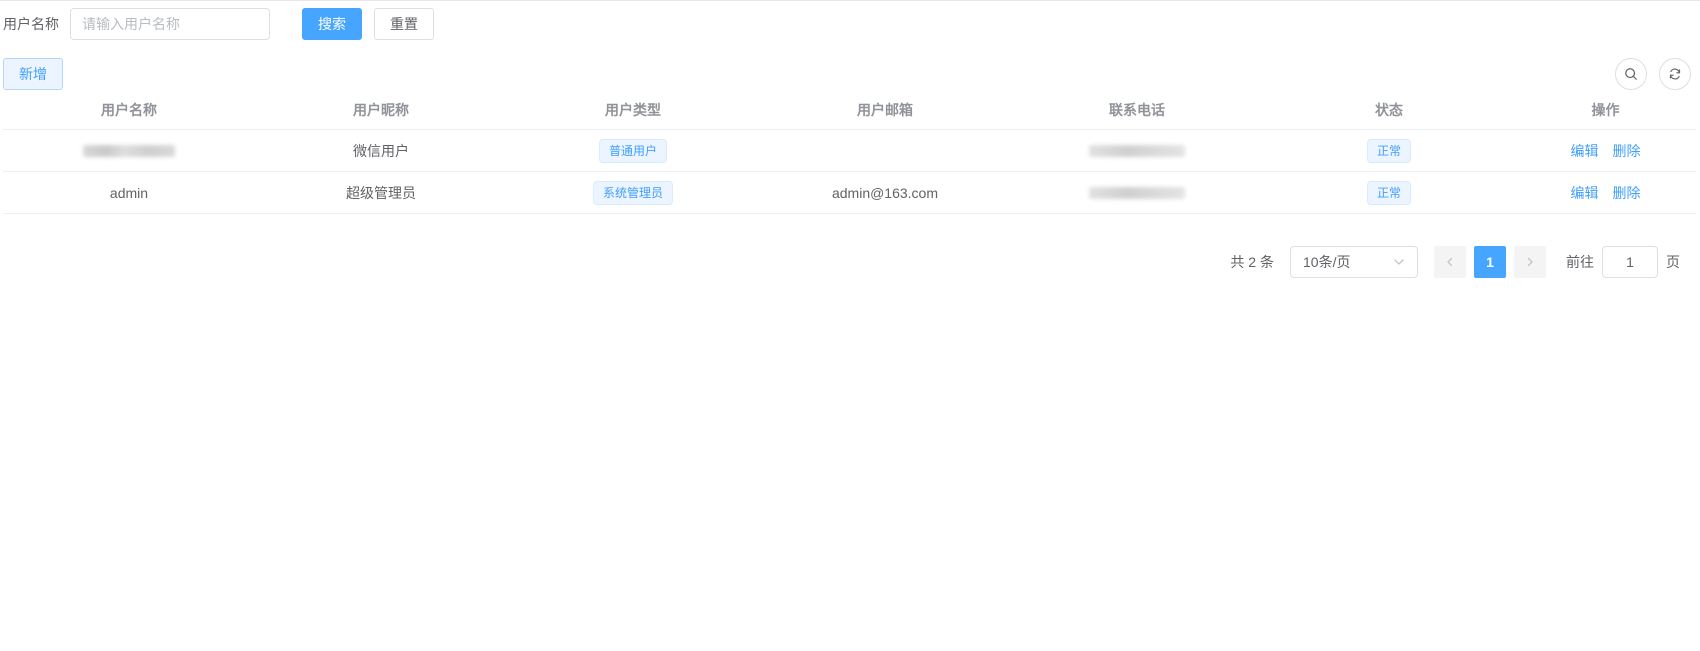 The image size is (1700, 651). Describe the element at coordinates (1252, 262) in the screenshot. I see `total-count: 共 2 条` at that location.